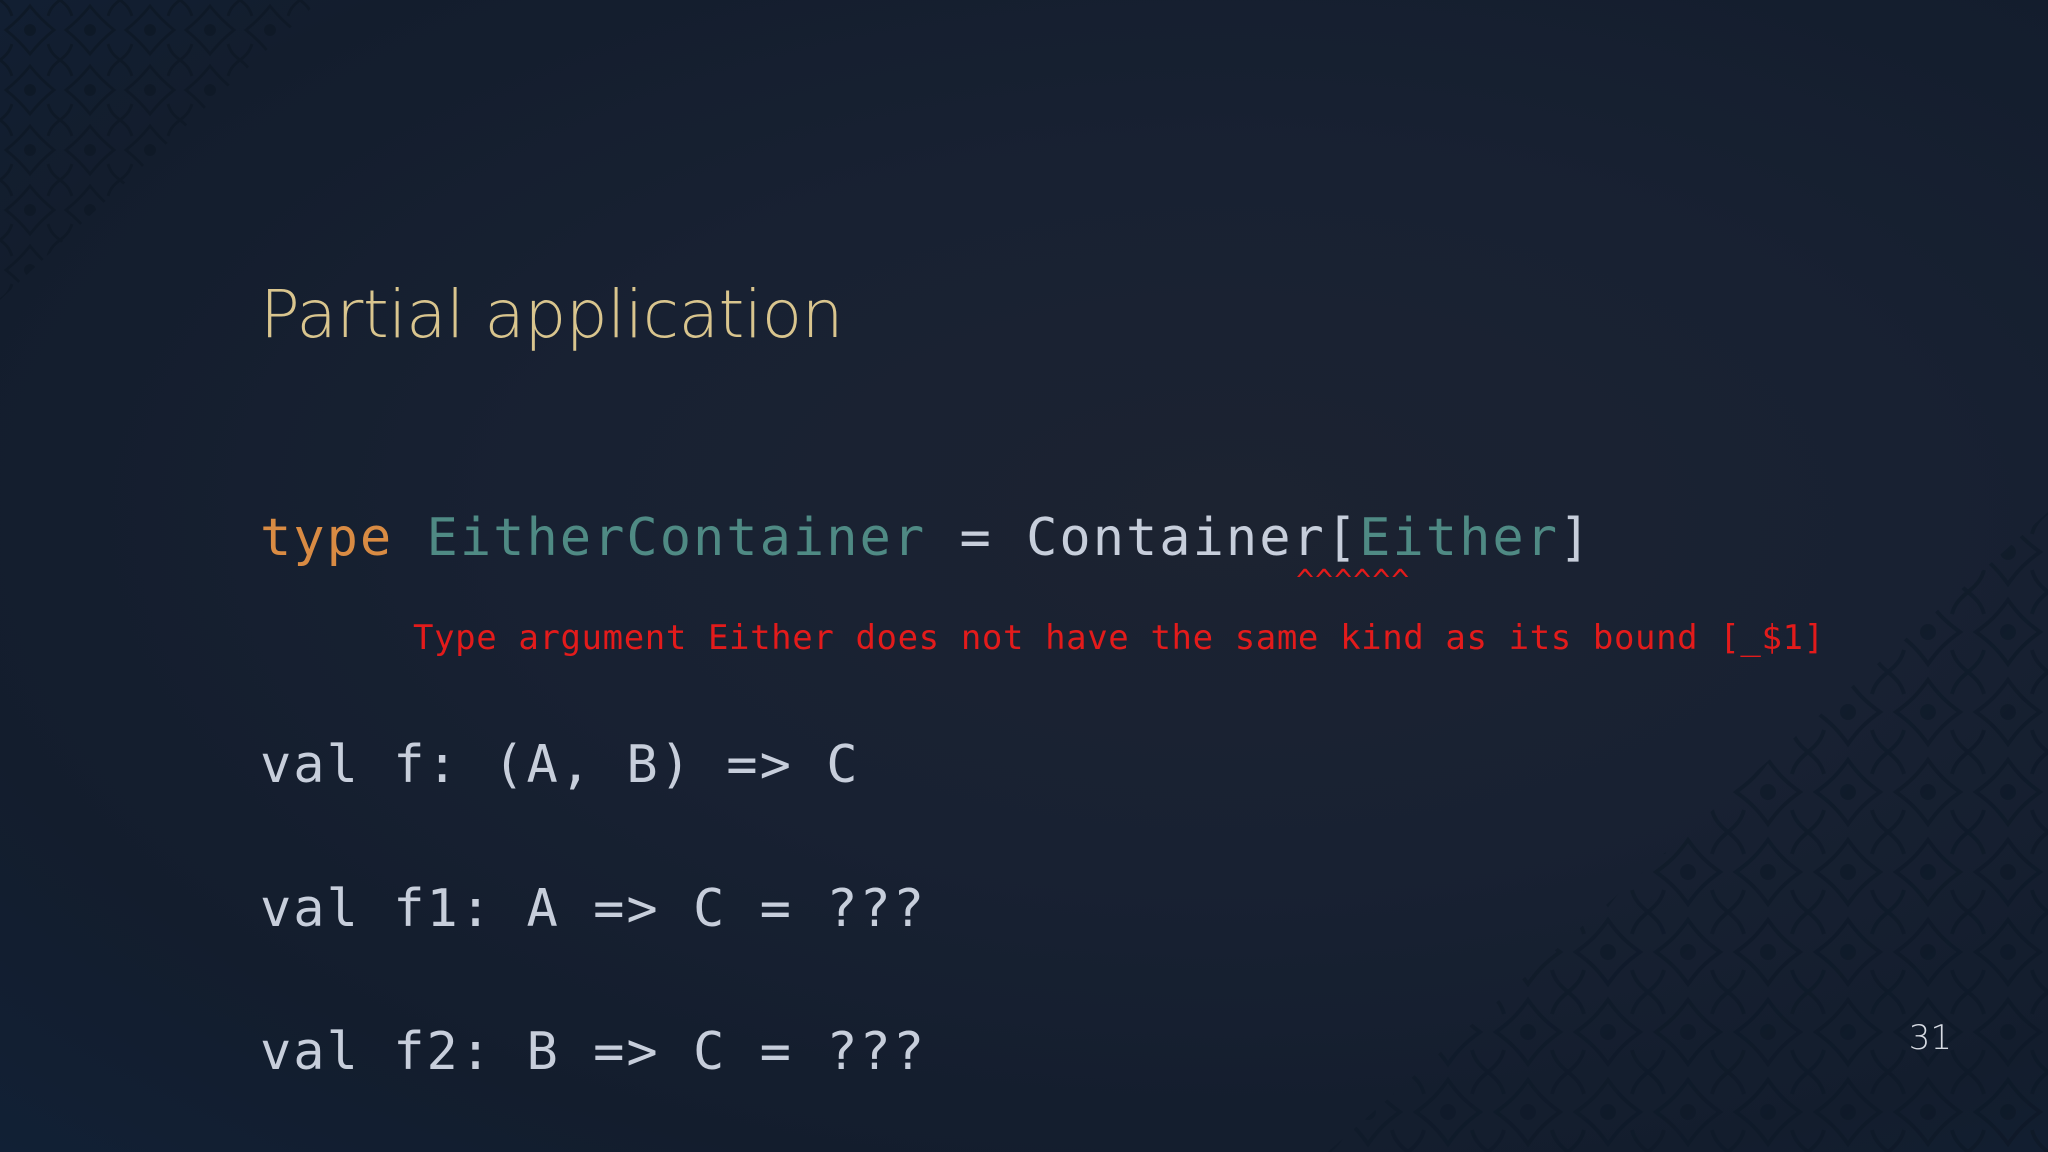  What do you see at coordinates (327, 538) in the screenshot?
I see `keyword-type: type` at bounding box center [327, 538].